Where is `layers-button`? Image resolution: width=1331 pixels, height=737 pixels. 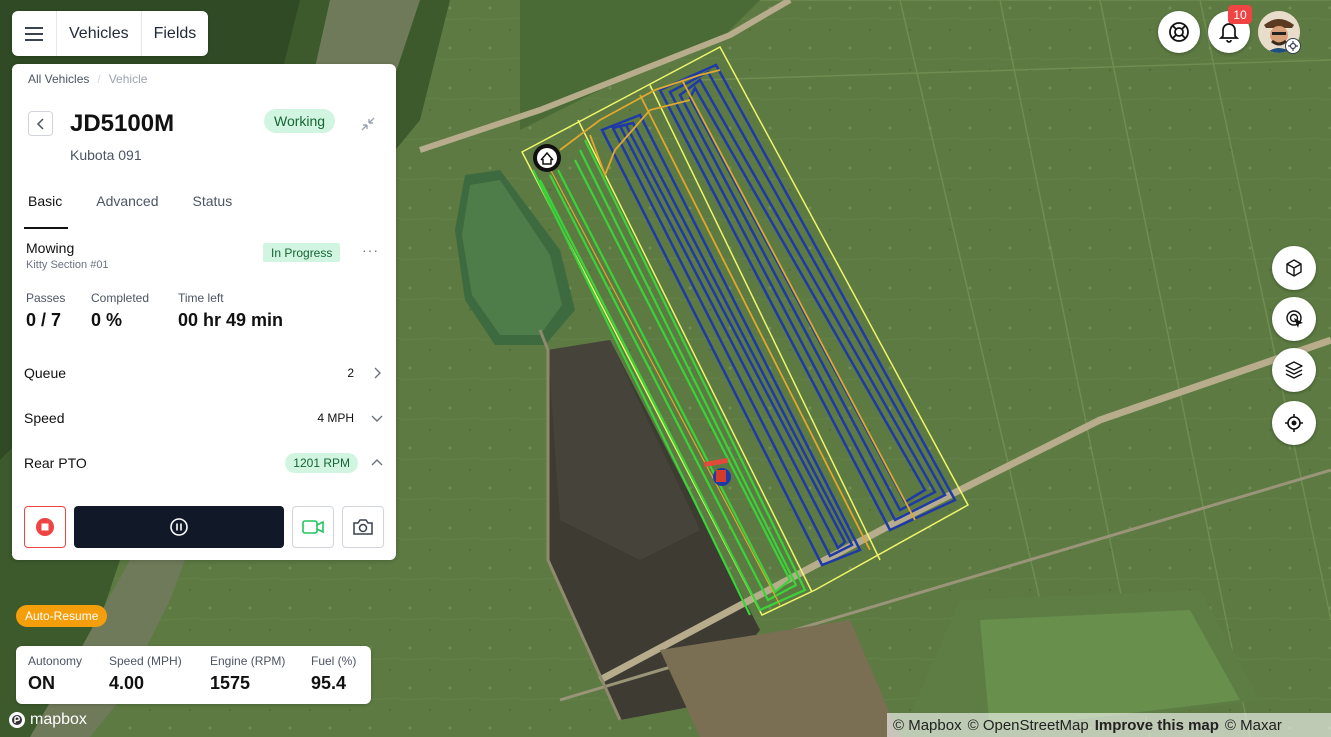 layers-button is located at coordinates (1294, 370).